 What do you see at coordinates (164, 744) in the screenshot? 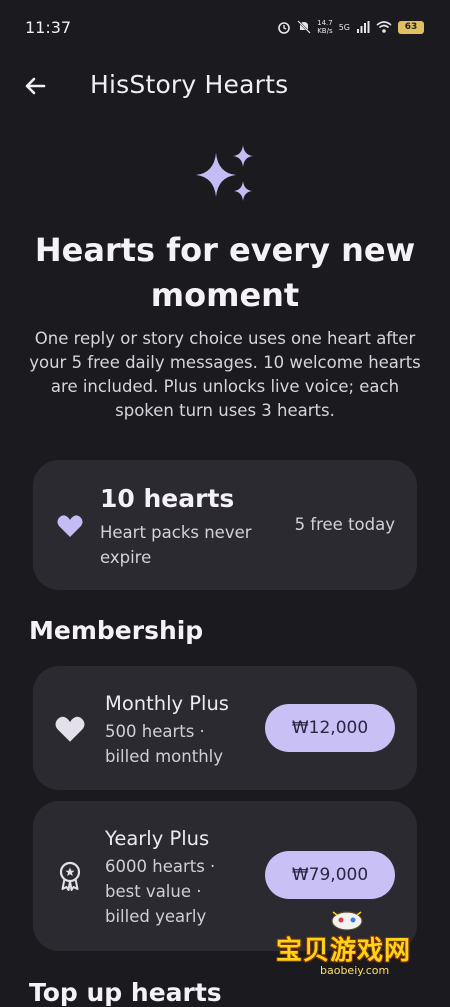
I see `plan-detail: 500 hearts · billed monthly` at bounding box center [164, 744].